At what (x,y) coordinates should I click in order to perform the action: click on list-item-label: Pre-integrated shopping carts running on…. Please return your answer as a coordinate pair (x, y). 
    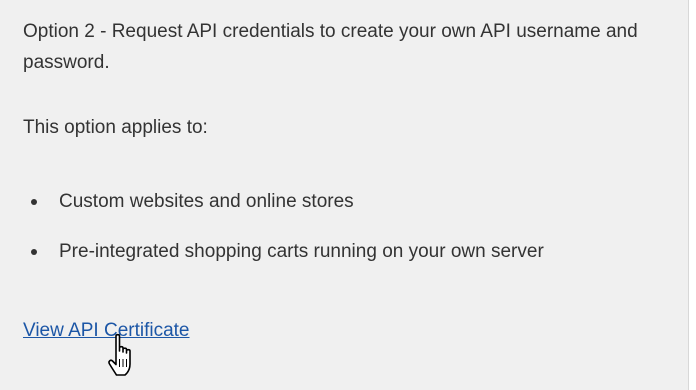
    Looking at the image, I should click on (301, 251).